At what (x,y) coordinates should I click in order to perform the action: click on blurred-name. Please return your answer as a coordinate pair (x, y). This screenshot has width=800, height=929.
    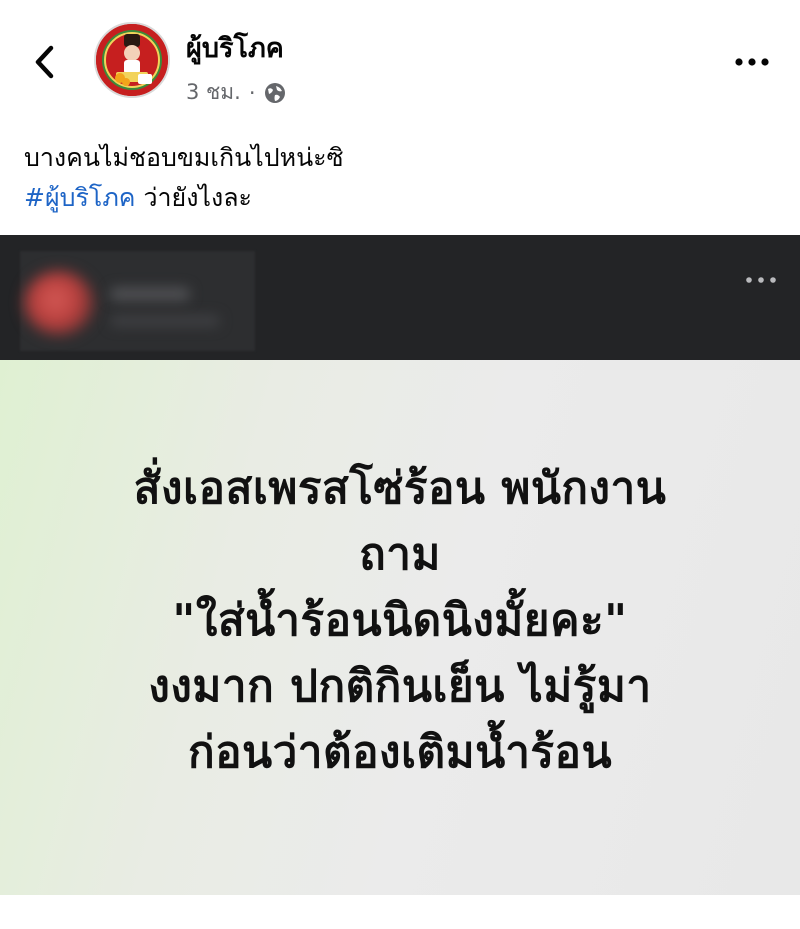
    Looking at the image, I should click on (150, 294).